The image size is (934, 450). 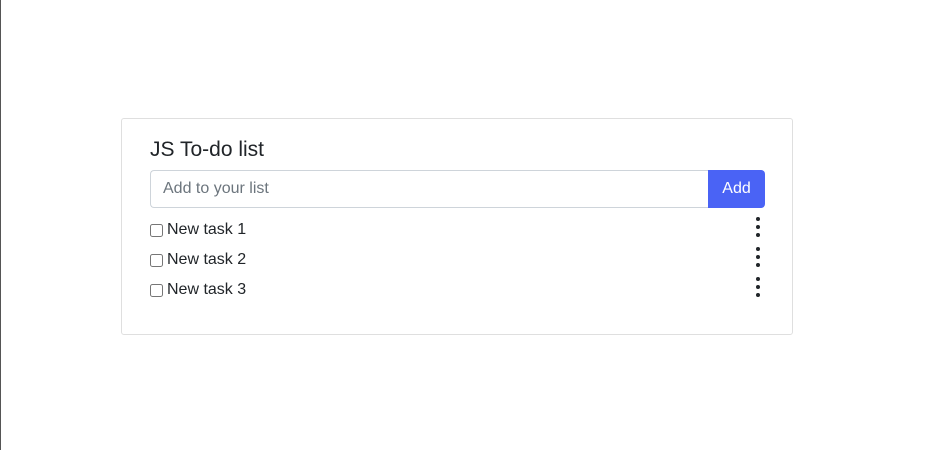 I want to click on task-item: New task 3, so click(x=457, y=290).